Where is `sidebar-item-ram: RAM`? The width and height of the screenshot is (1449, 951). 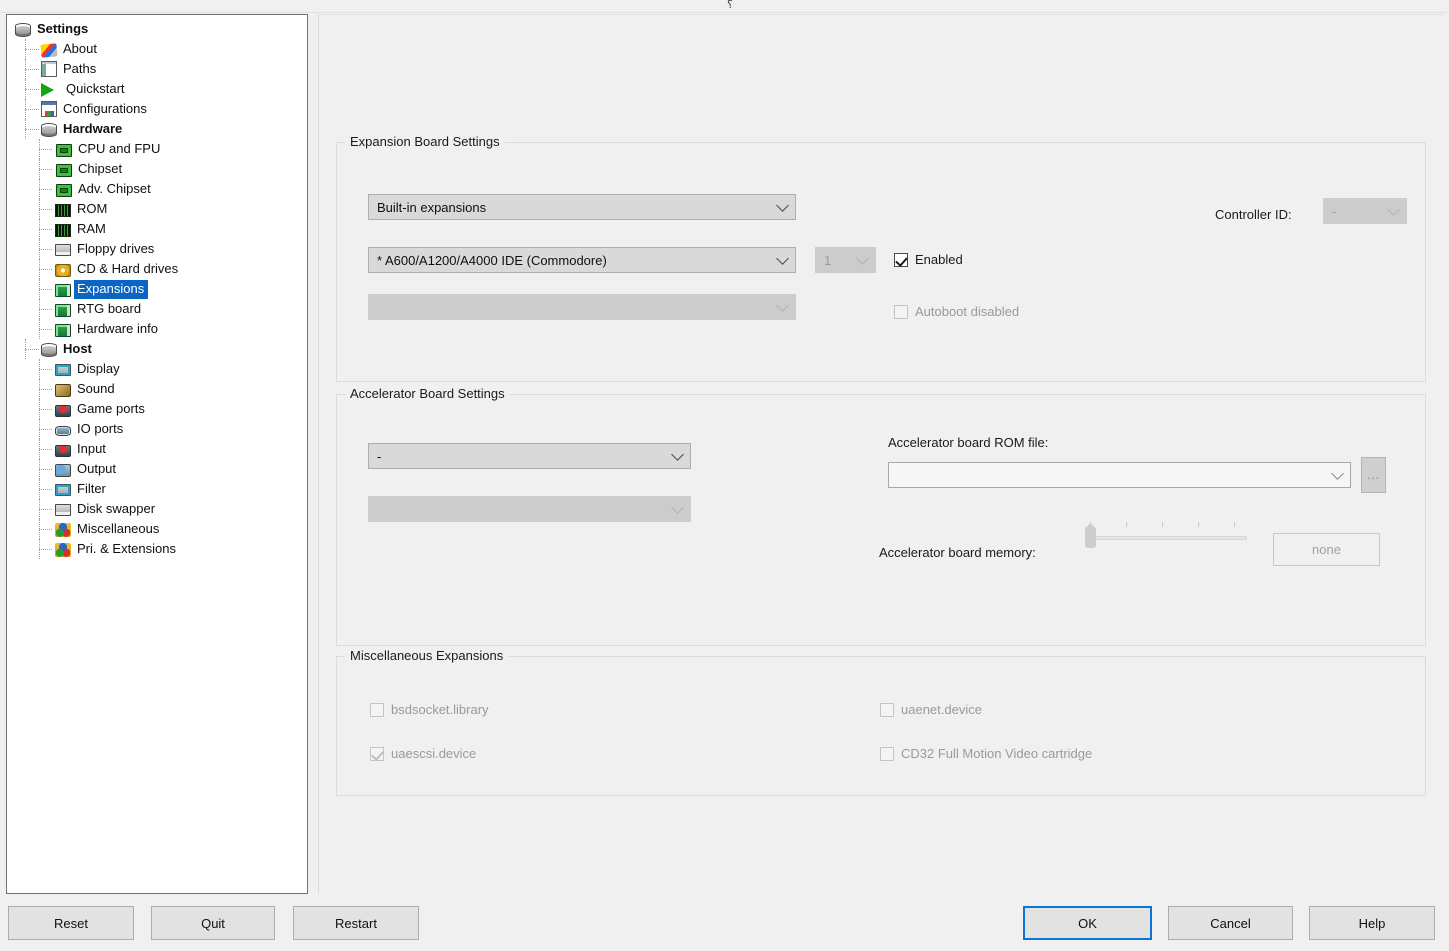 sidebar-item-ram: RAM is located at coordinates (157, 229).